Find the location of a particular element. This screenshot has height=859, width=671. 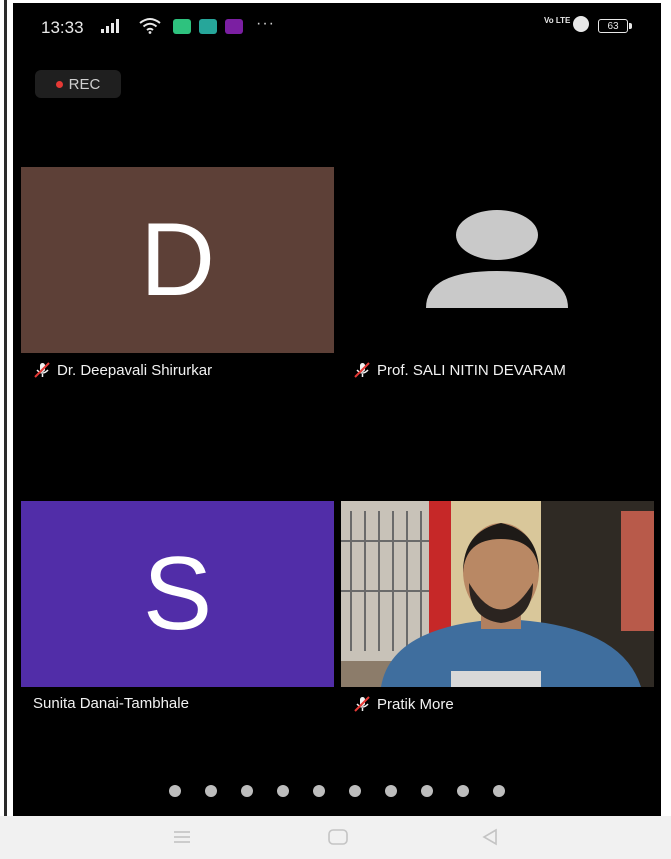

participant-label-1: Dr. Deepavali Shirurkar is located at coordinates (122, 370).